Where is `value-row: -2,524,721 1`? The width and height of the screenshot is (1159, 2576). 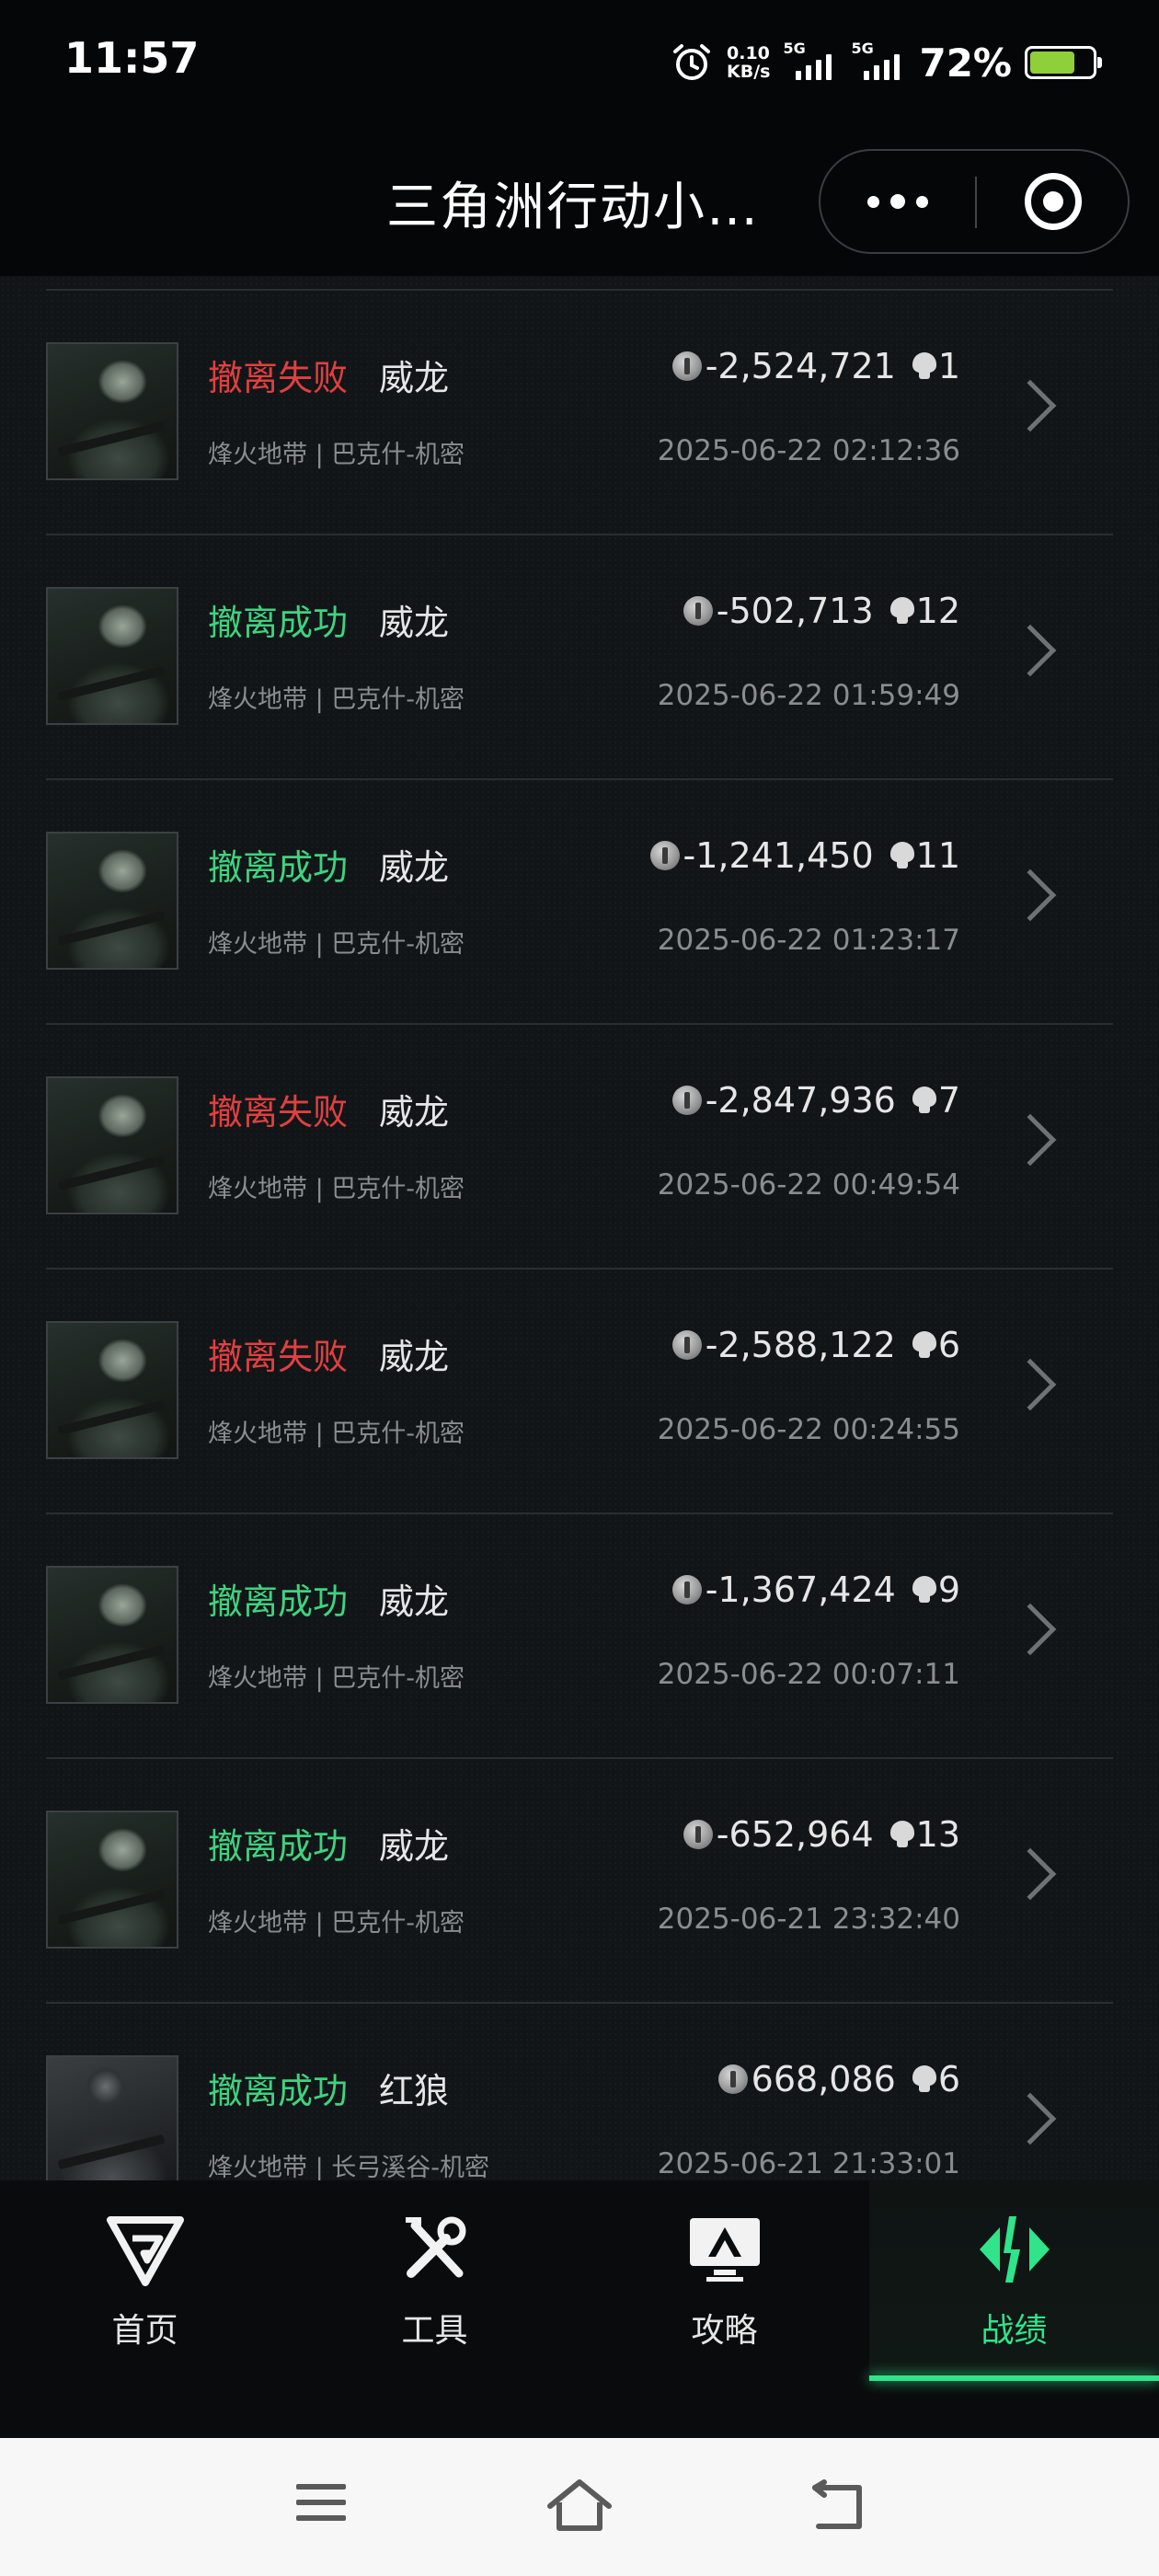 value-row: -2,524,721 1 is located at coordinates (815, 366).